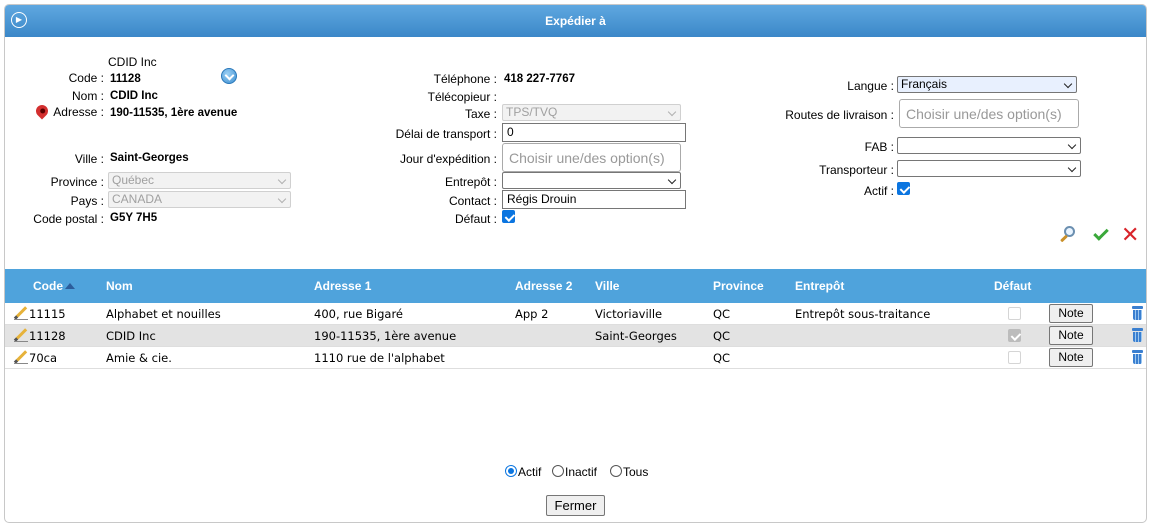 This screenshot has height=528, width=1151. Describe the element at coordinates (131, 336) in the screenshot. I see `cell-nom: CDID Inc` at that location.